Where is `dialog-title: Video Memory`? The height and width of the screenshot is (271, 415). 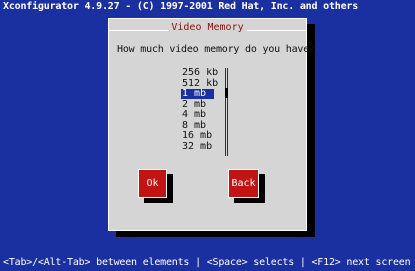
dialog-title: Video Memory is located at coordinates (207, 28).